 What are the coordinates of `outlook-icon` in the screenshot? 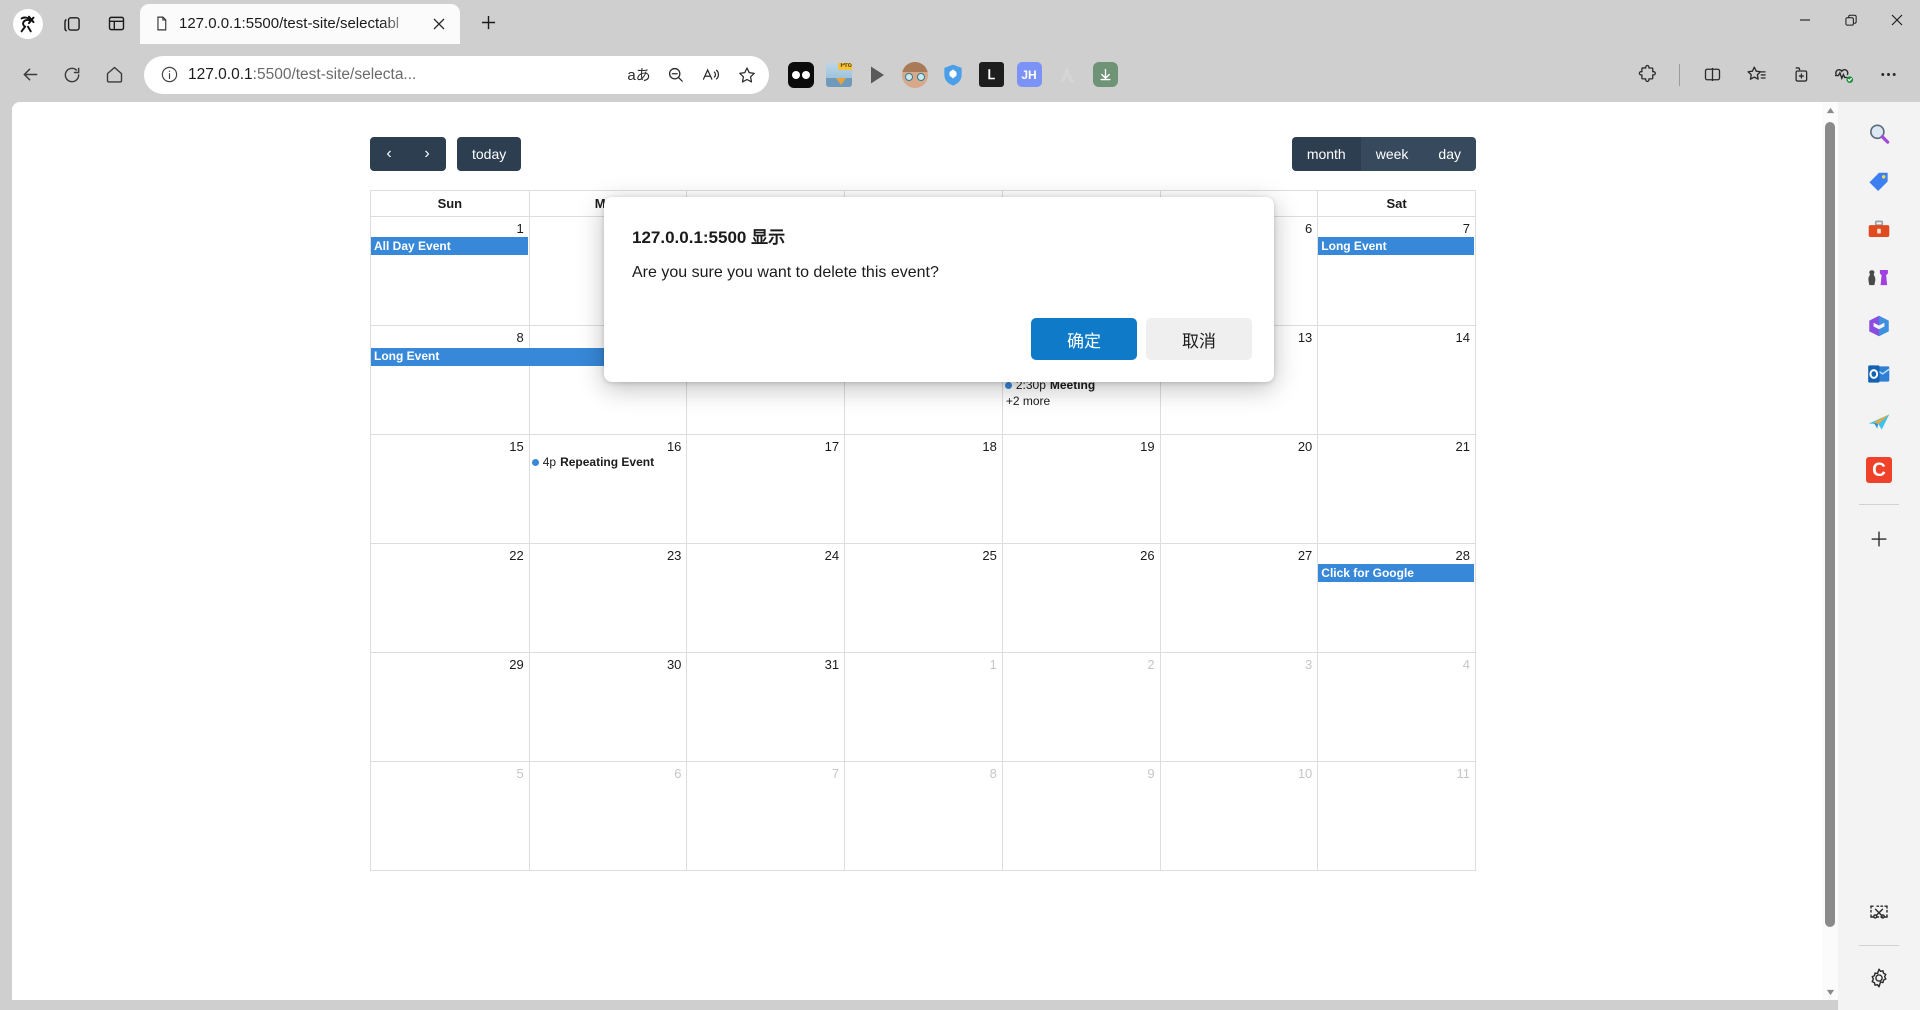 It's located at (1879, 374).